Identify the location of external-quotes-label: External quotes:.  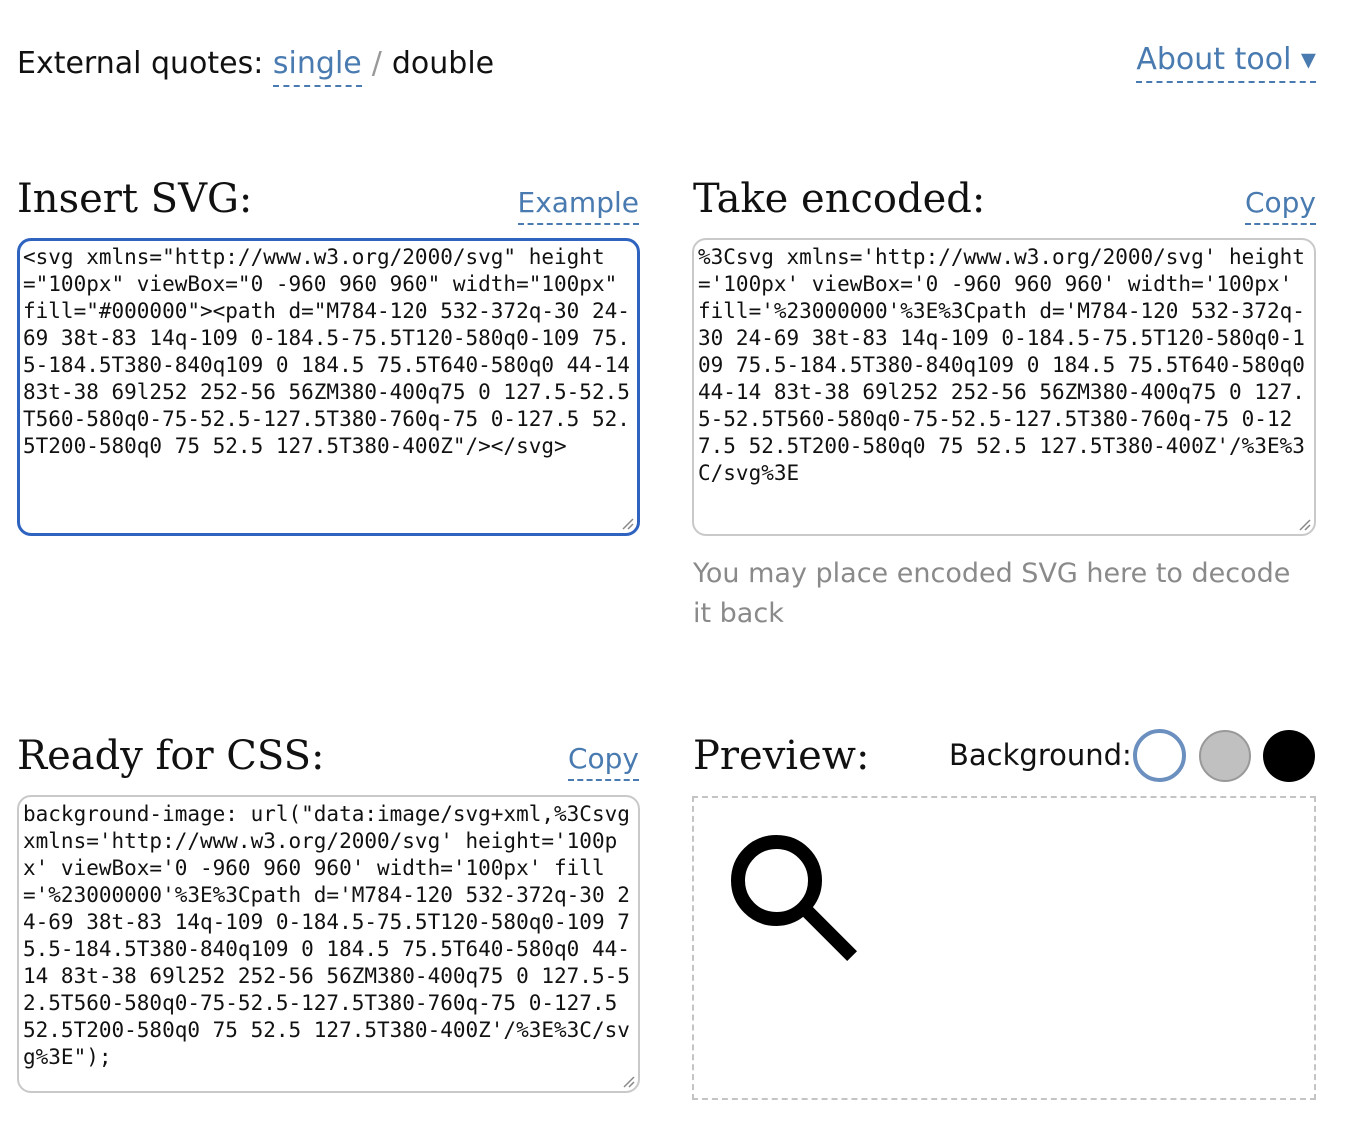
(140, 63).